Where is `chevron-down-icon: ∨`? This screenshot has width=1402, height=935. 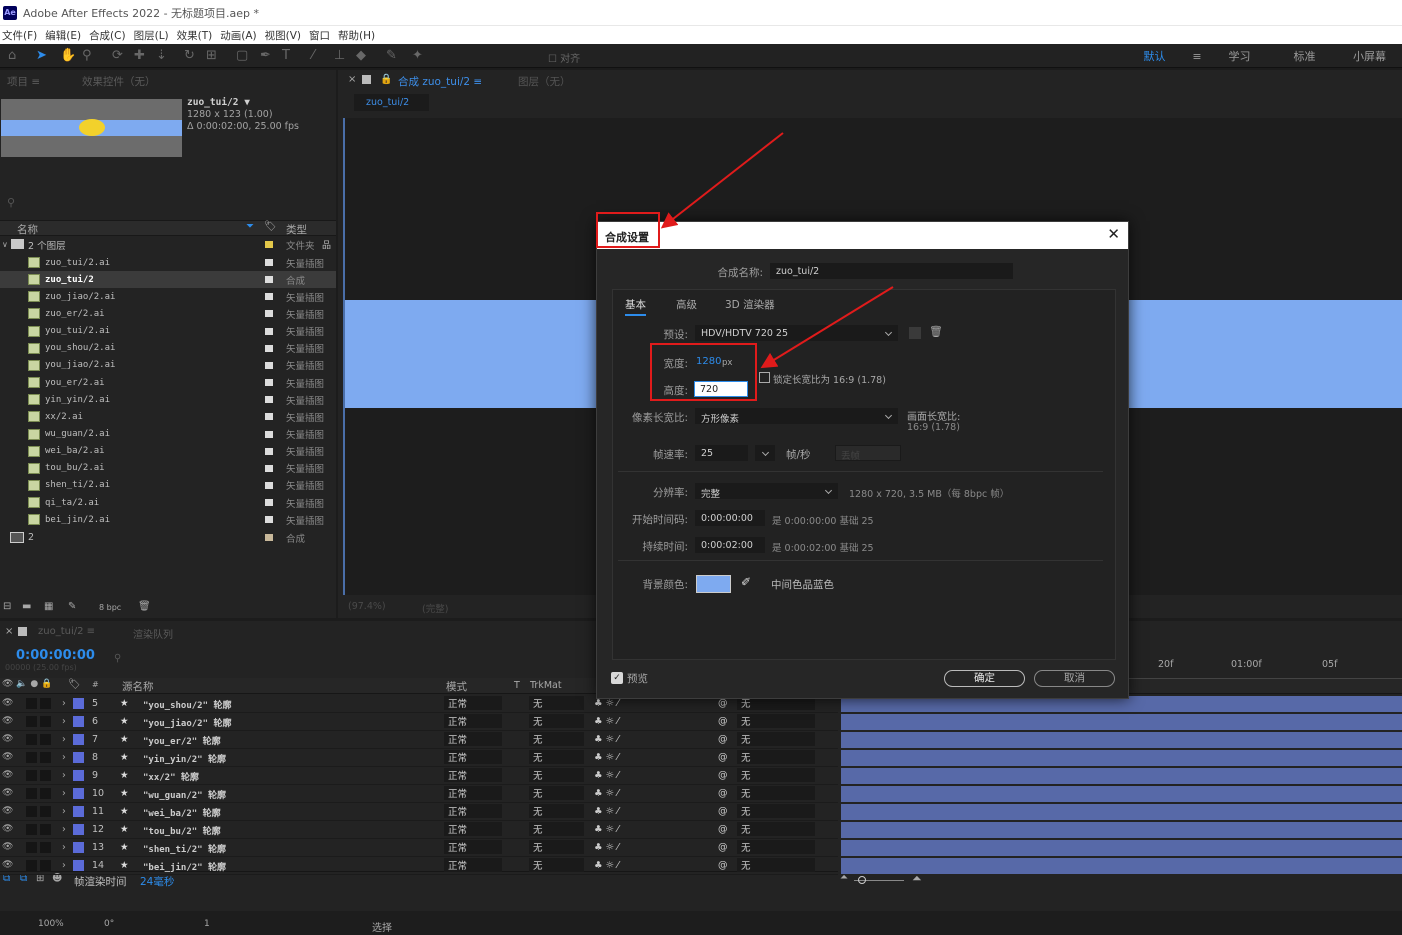 chevron-down-icon: ∨ is located at coordinates (5, 244).